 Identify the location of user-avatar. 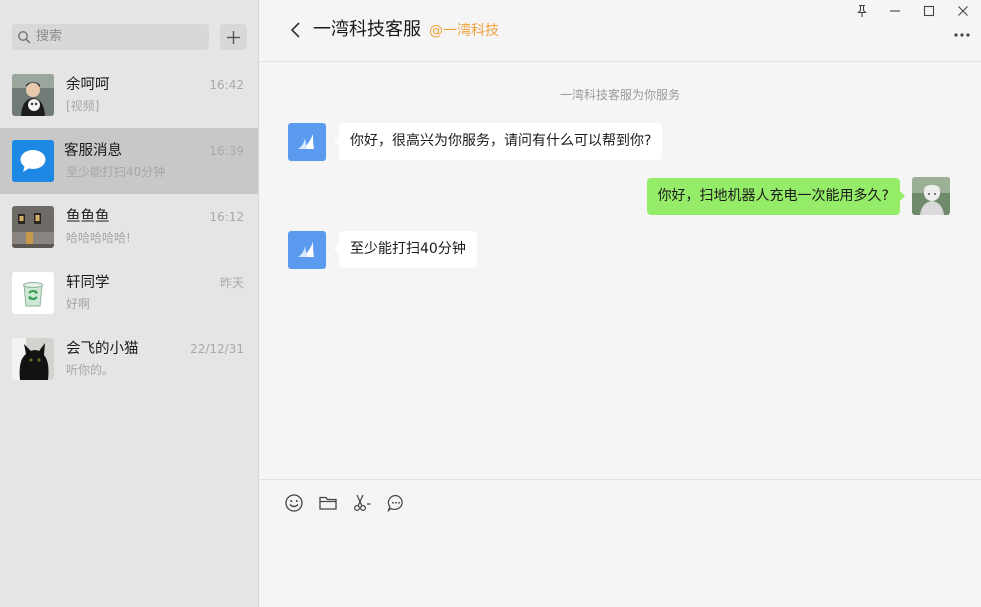
(931, 196).